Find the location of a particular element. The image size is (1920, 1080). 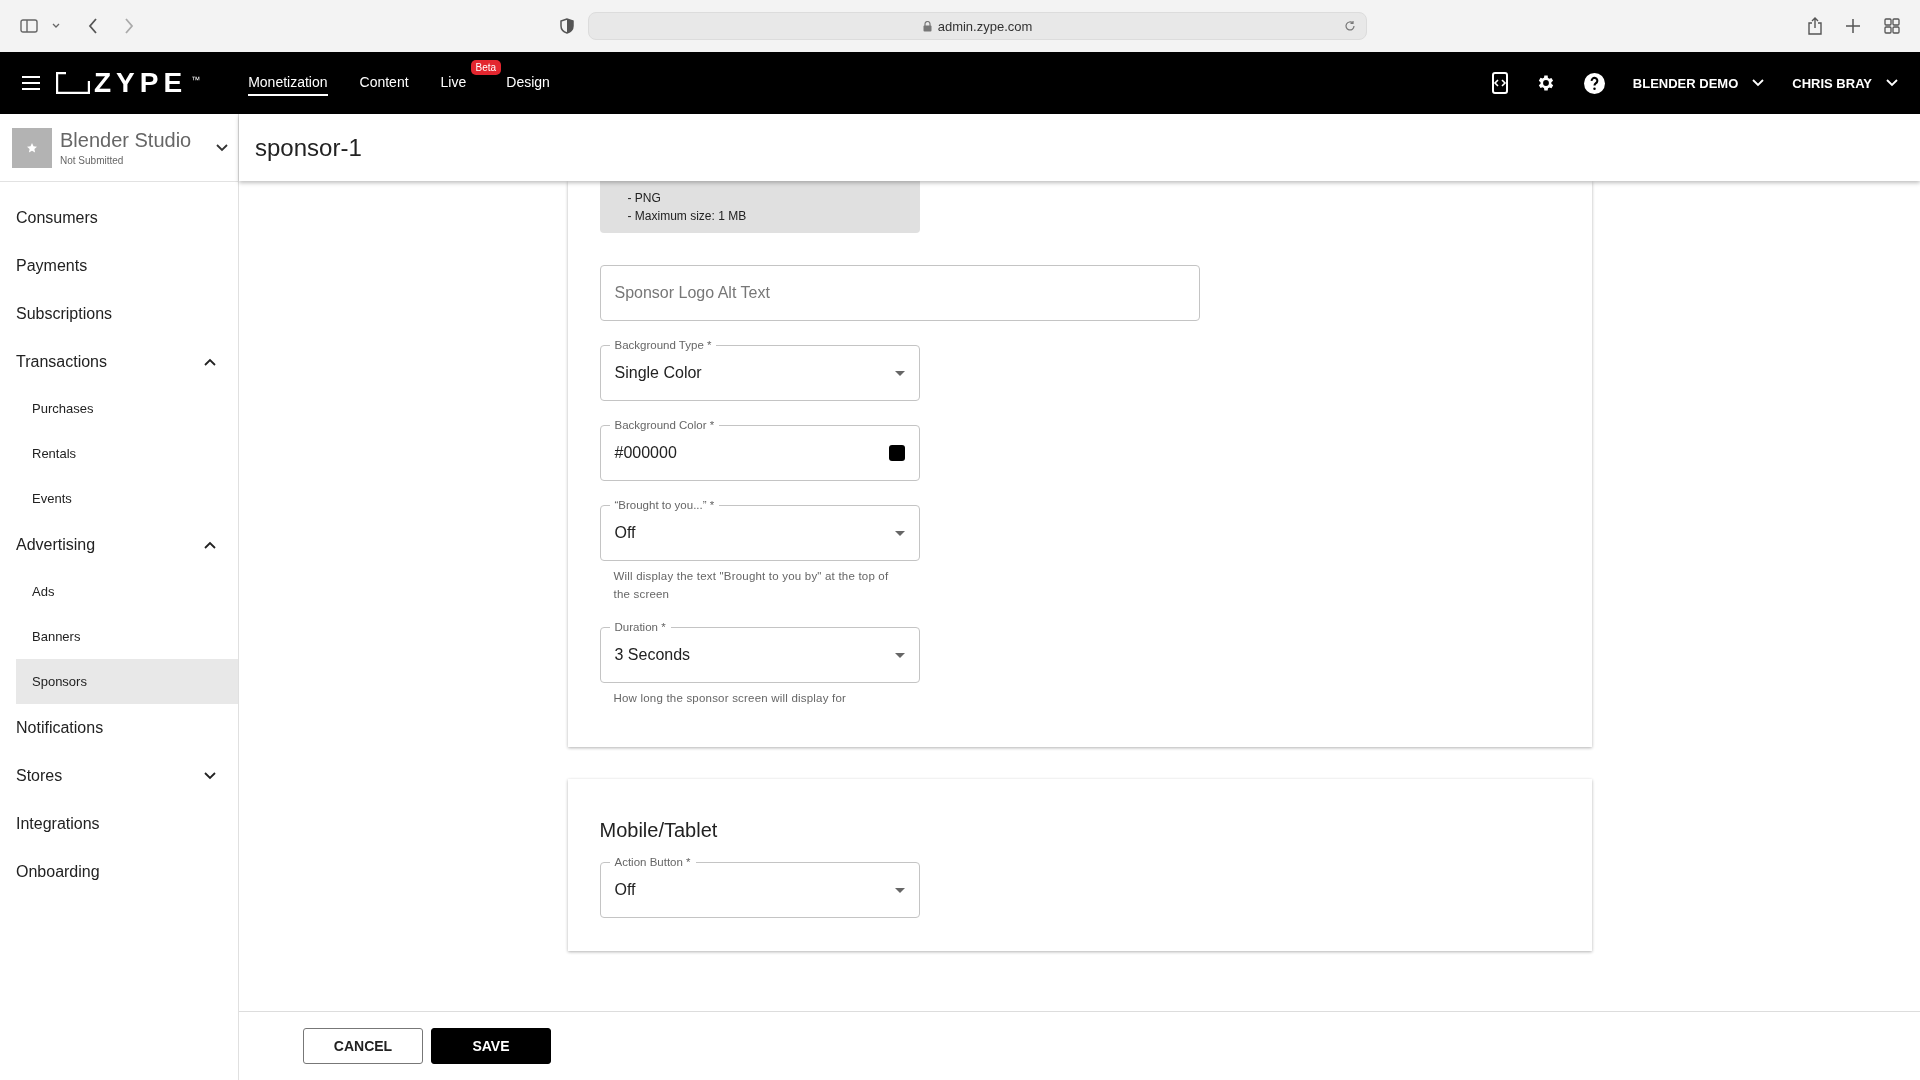

section-heading: Mobile/Tablet is located at coordinates (659, 830).